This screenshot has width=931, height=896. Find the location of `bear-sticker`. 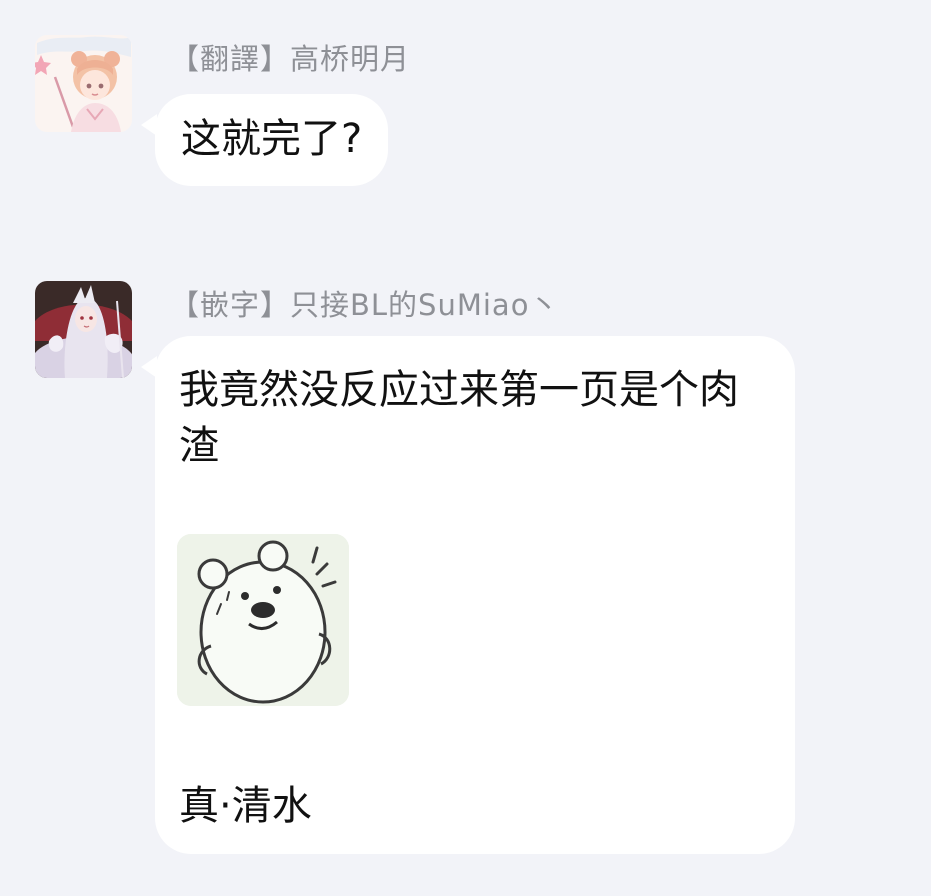

bear-sticker is located at coordinates (263, 620).